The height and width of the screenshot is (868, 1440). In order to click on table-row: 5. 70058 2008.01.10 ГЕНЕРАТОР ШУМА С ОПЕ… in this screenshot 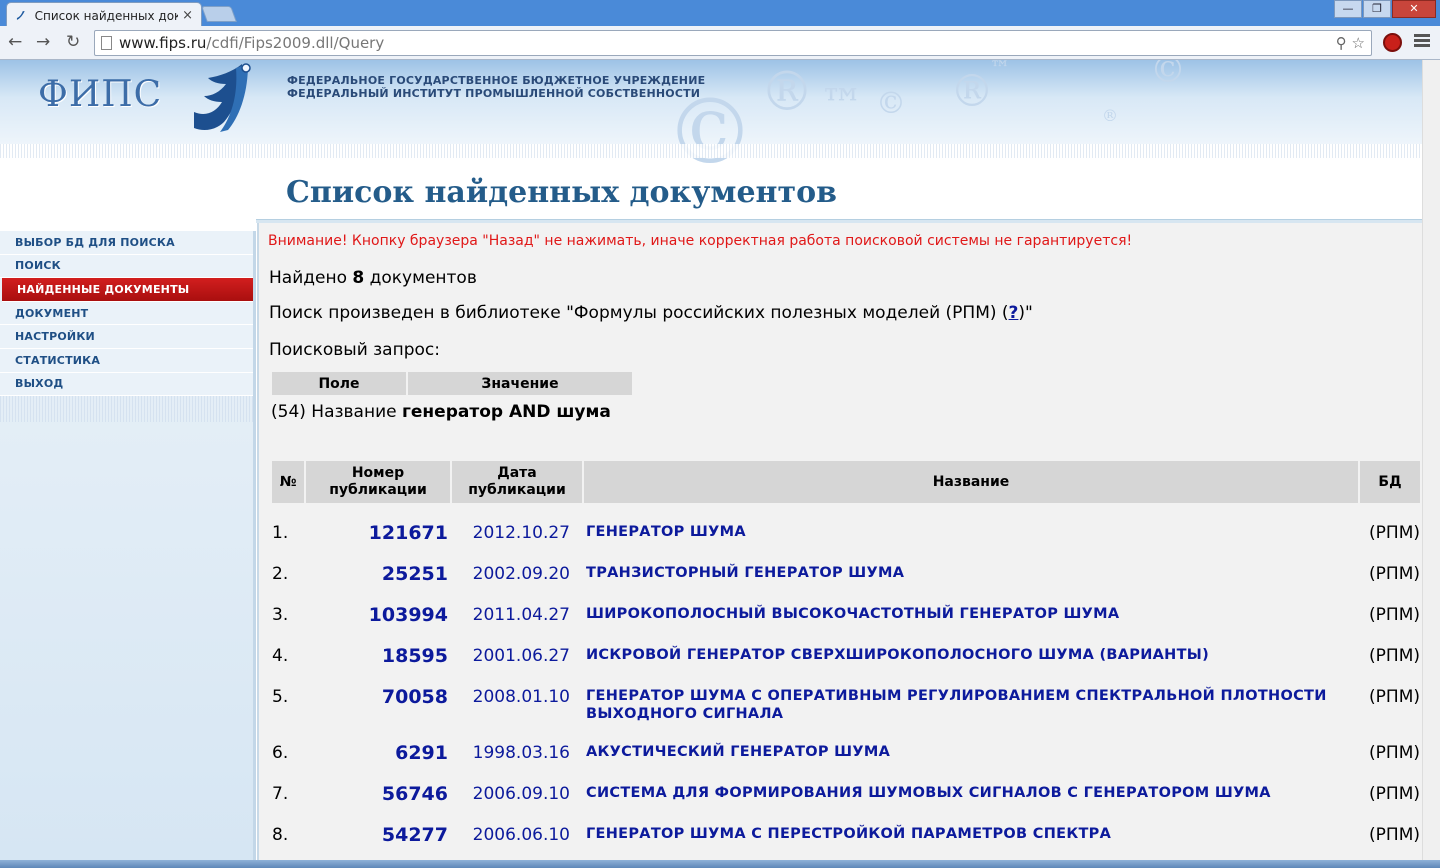, I will do `click(846, 695)`.